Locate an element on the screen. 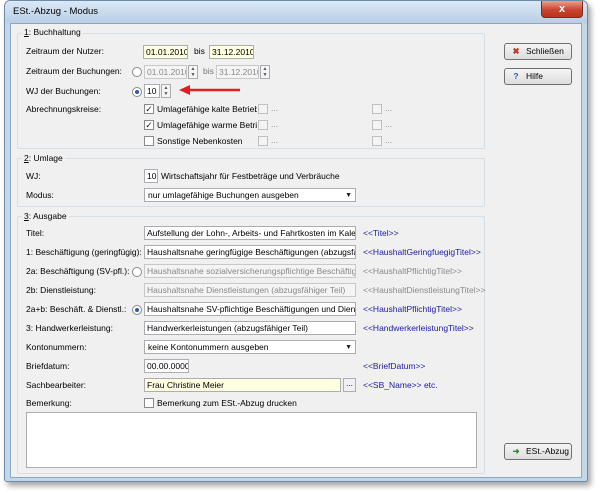 The width and height of the screenshot is (600, 491). umlage-wj-label: WJ: is located at coordinates (33, 176).